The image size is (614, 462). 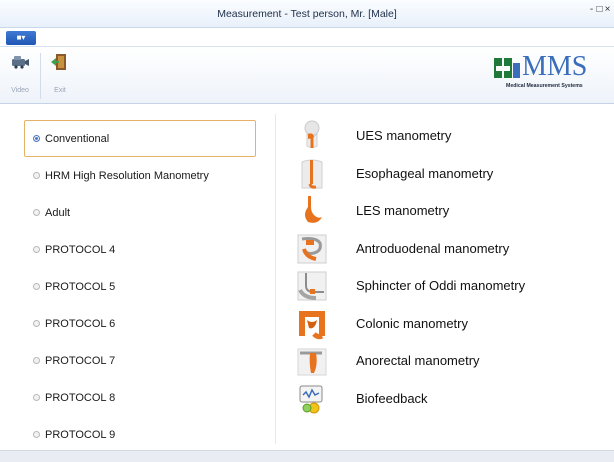 I want to click on test-label: Colonic manometry, so click(x=412, y=323).